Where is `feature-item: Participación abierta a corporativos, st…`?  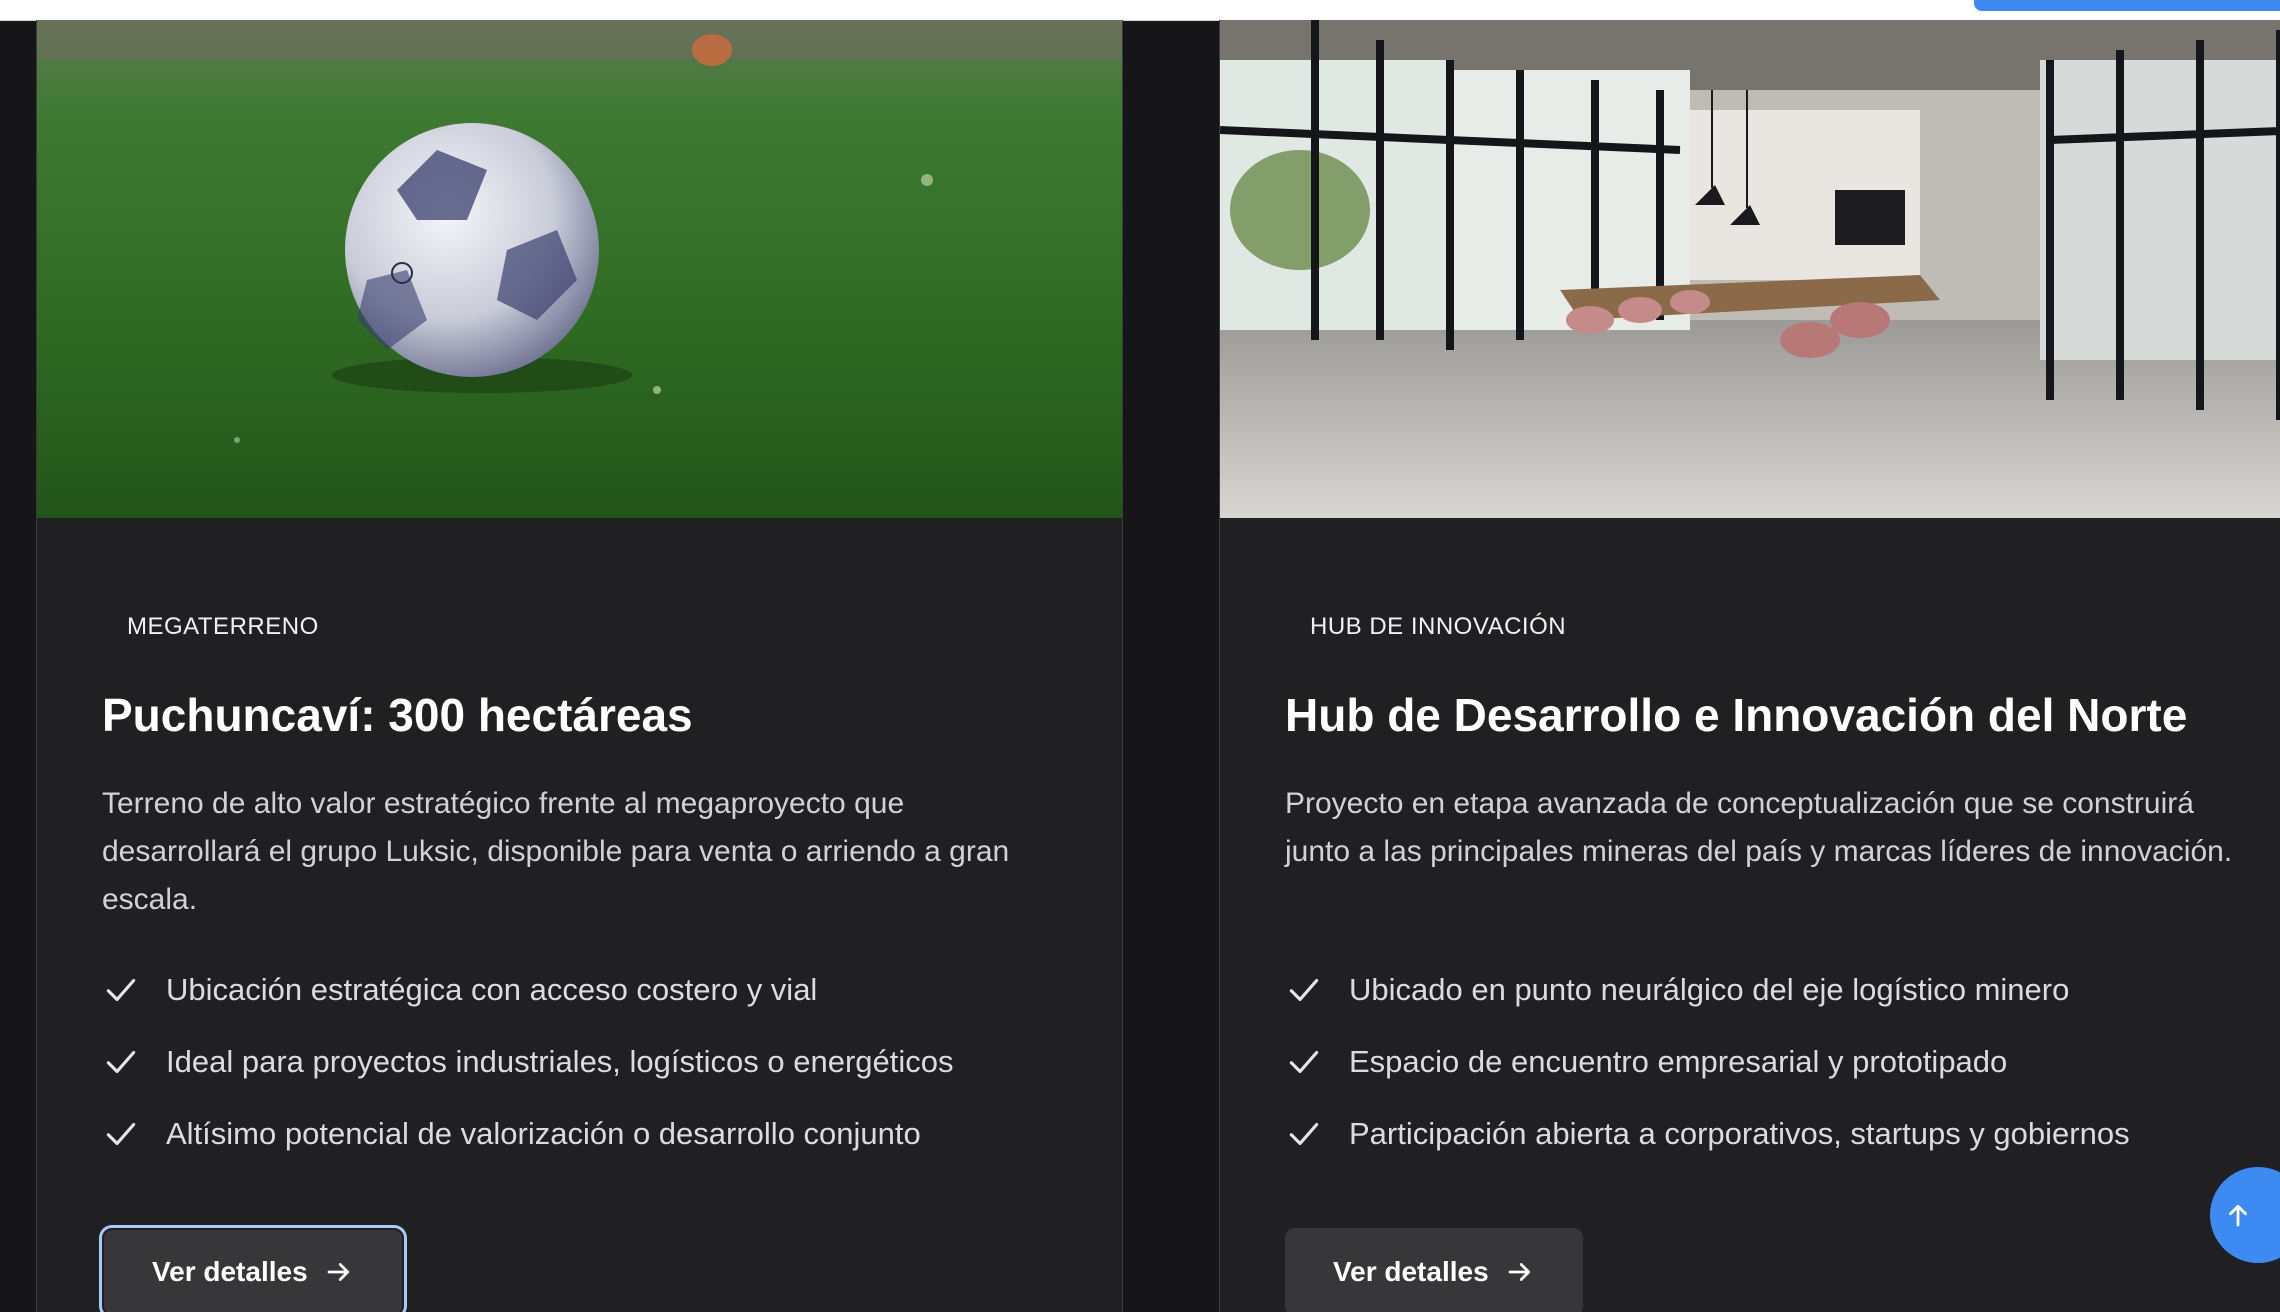 feature-item: Participación abierta a corporativos, st… is located at coordinates (1707, 1134).